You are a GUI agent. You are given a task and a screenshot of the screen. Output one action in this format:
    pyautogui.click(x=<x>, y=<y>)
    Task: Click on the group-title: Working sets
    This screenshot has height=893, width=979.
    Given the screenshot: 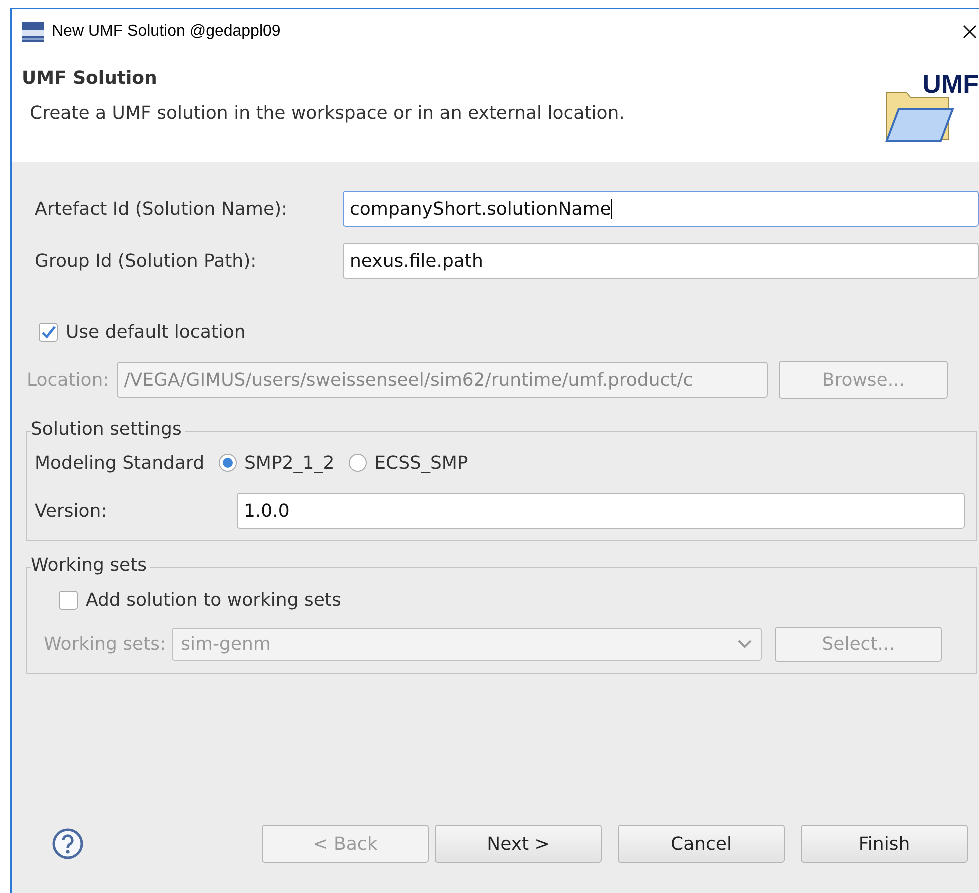 What is the action you would take?
    pyautogui.click(x=90, y=565)
    